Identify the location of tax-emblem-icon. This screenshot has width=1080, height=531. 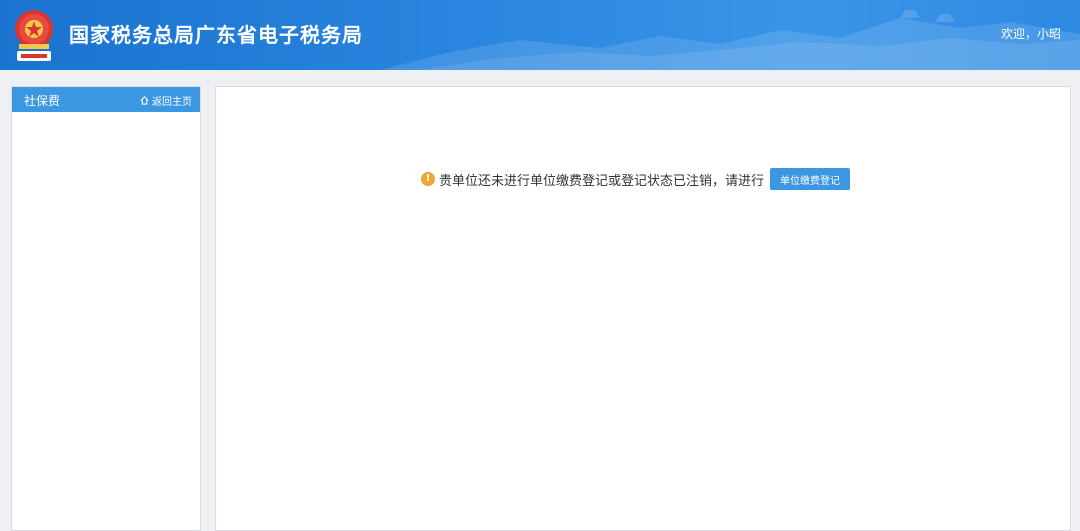
(34, 35).